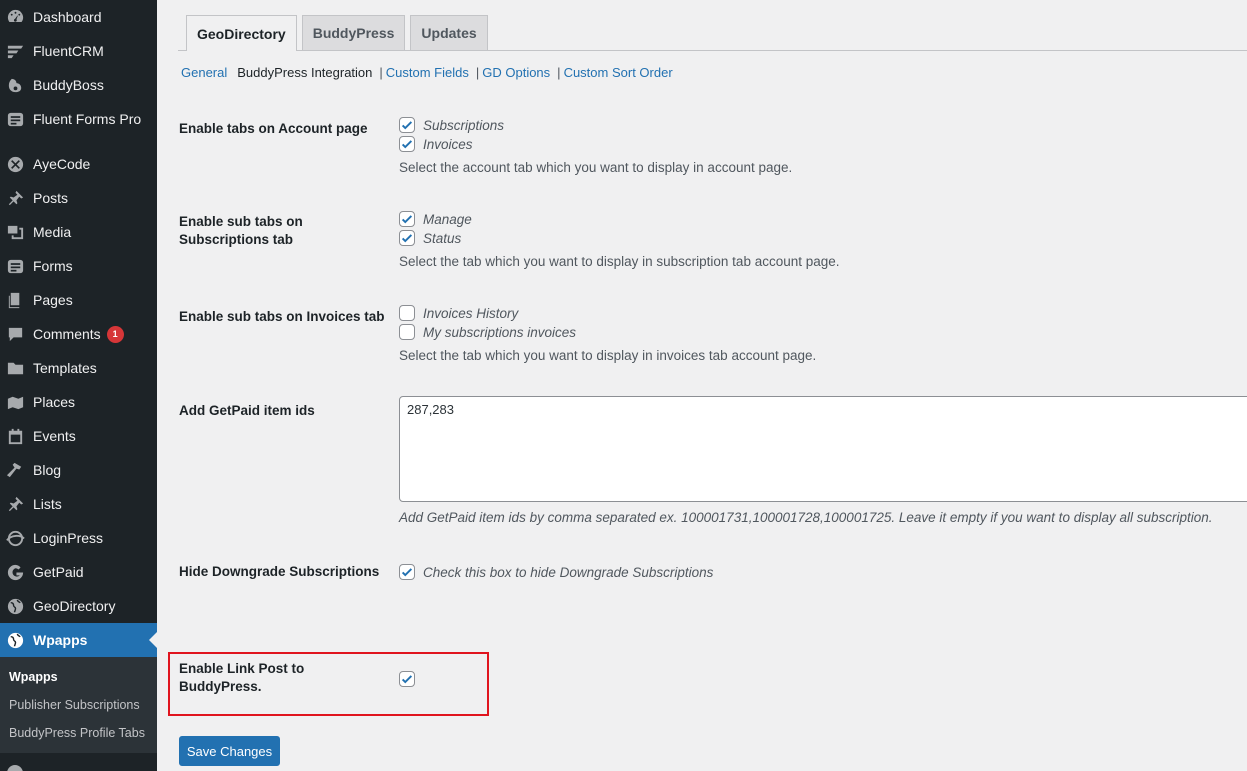  What do you see at coordinates (33, 677) in the screenshot?
I see `submenu-item-wpapps: Wpapps` at bounding box center [33, 677].